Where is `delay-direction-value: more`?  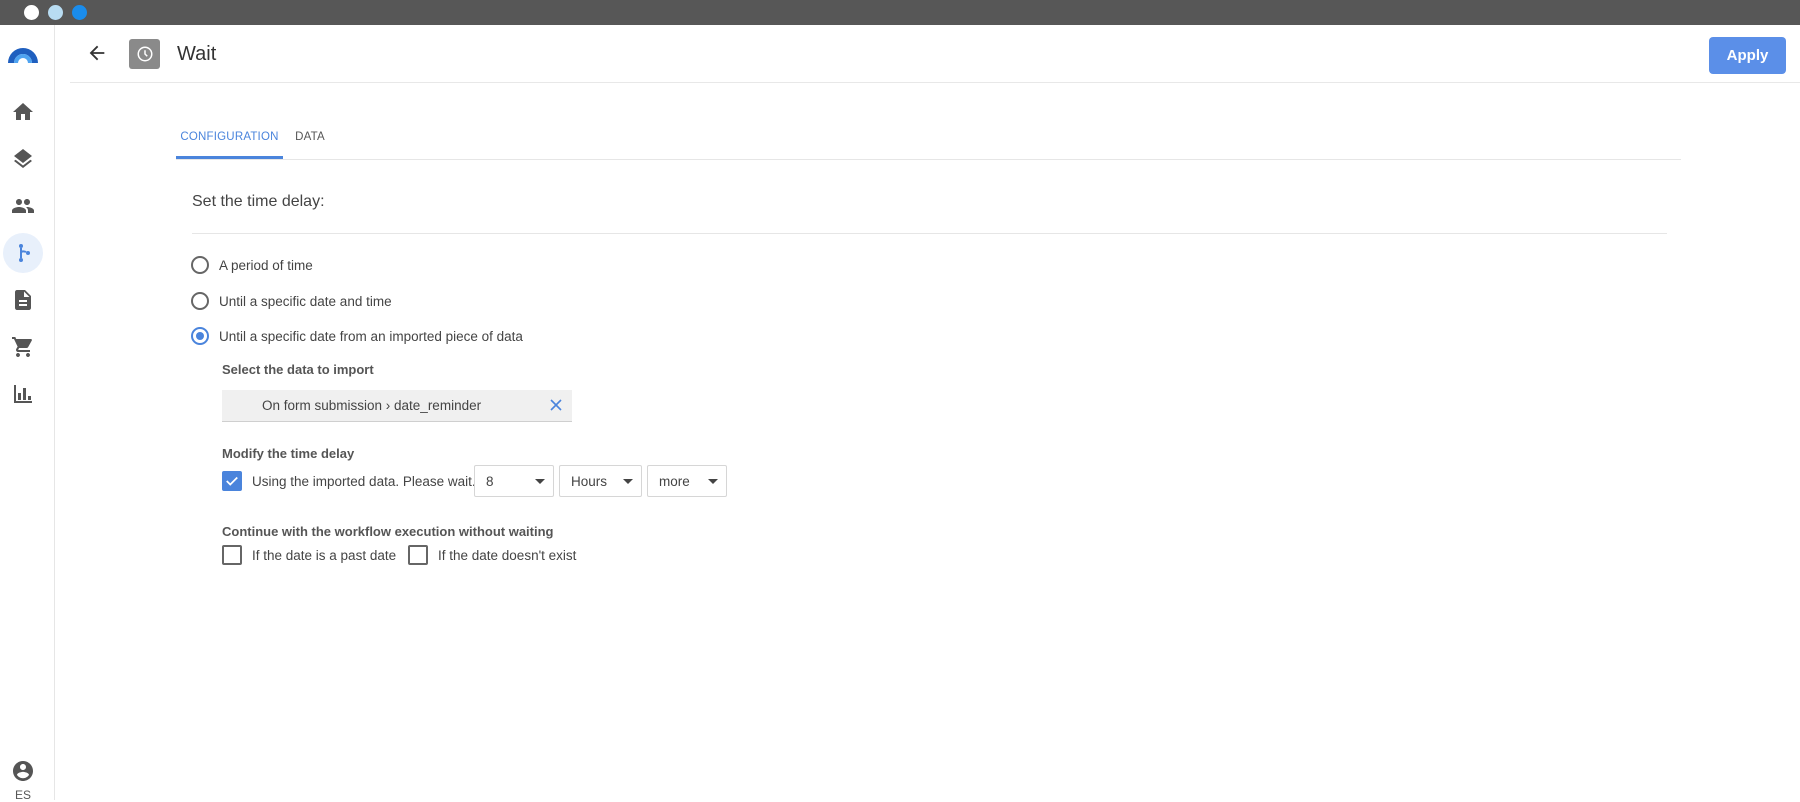 delay-direction-value: more is located at coordinates (674, 481).